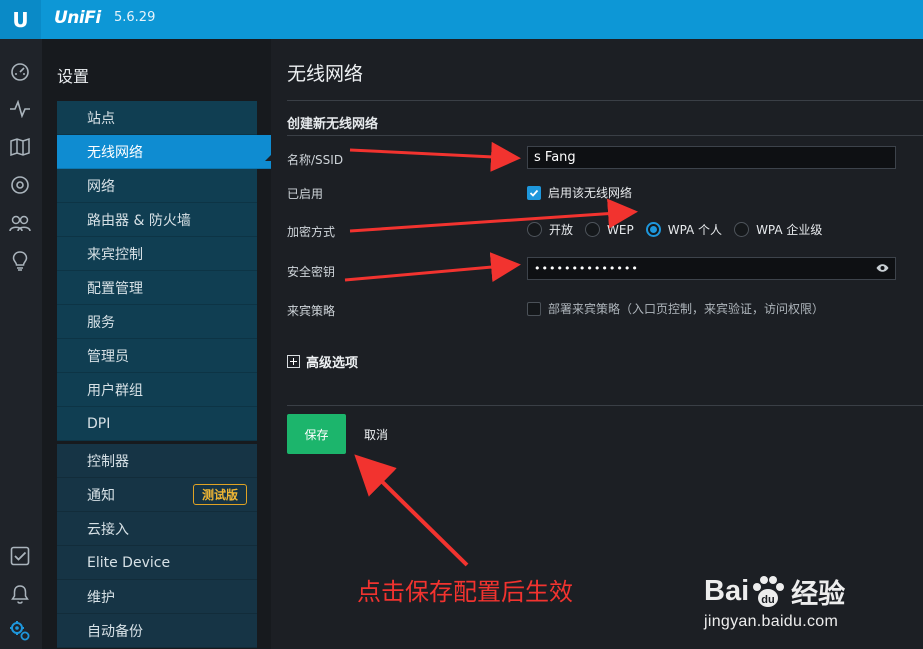 The width and height of the screenshot is (923, 649). I want to click on sidebar-item-label: 用户群组, so click(115, 390).